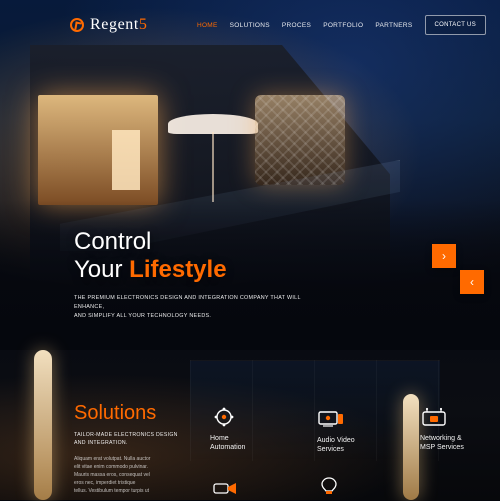 Image resolution: width=500 pixels, height=501 pixels. What do you see at coordinates (455, 25) in the screenshot?
I see `contact-us-button: CONTACT US` at bounding box center [455, 25].